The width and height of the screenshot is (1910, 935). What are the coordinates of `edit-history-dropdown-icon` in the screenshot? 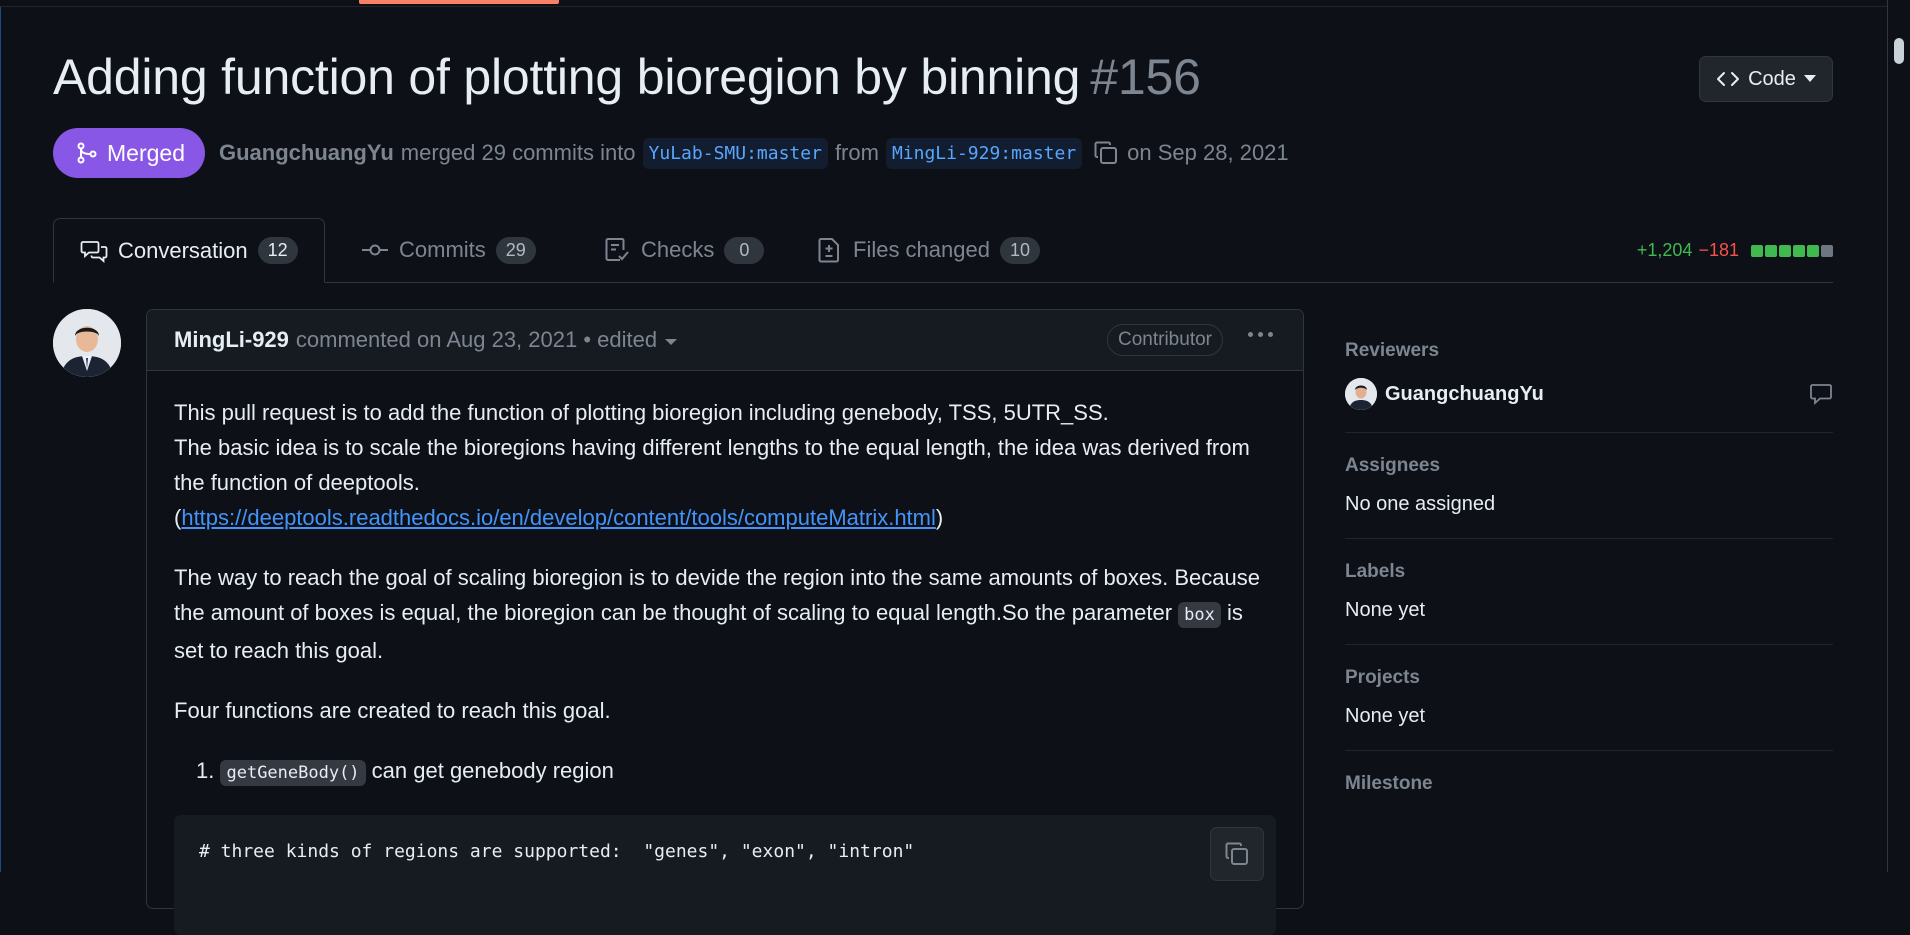 It's located at (671, 342).